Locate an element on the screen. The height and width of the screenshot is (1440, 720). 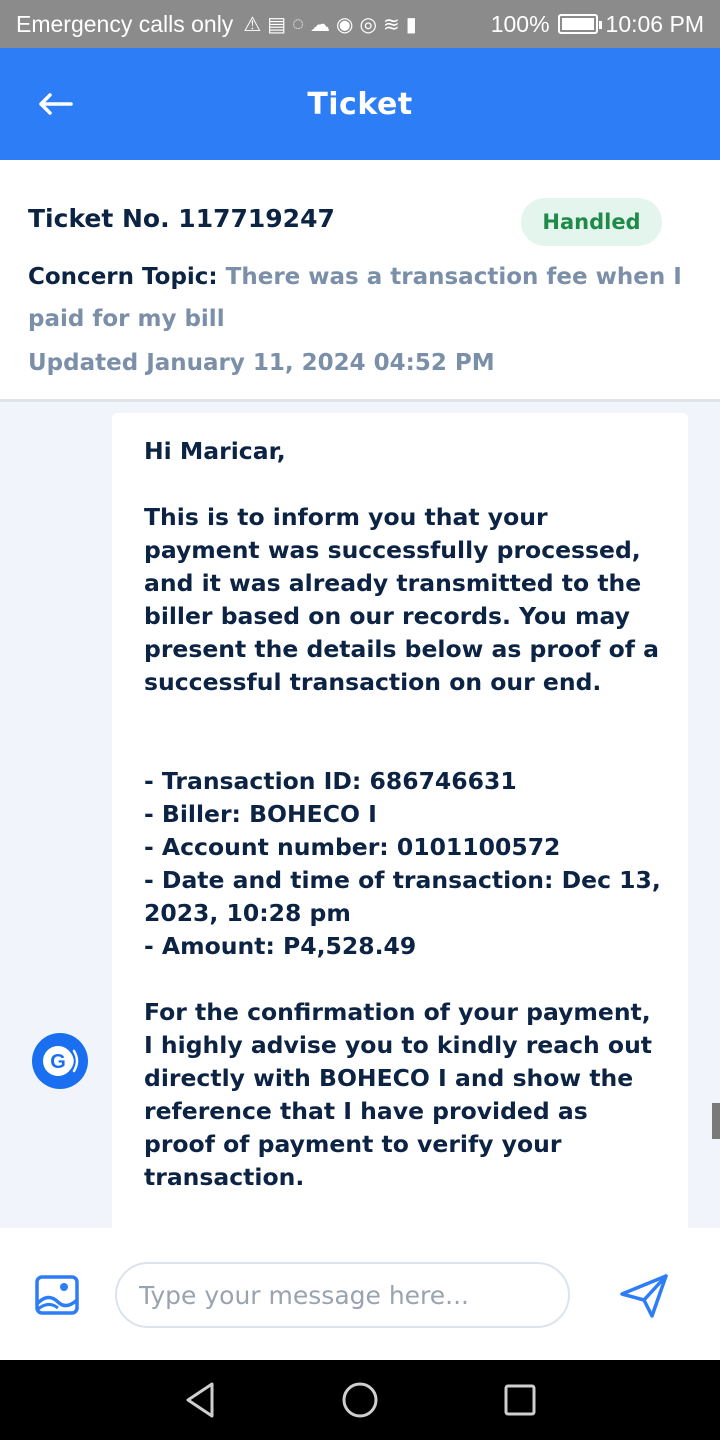
nav-recents-button is located at coordinates (520, 1400).